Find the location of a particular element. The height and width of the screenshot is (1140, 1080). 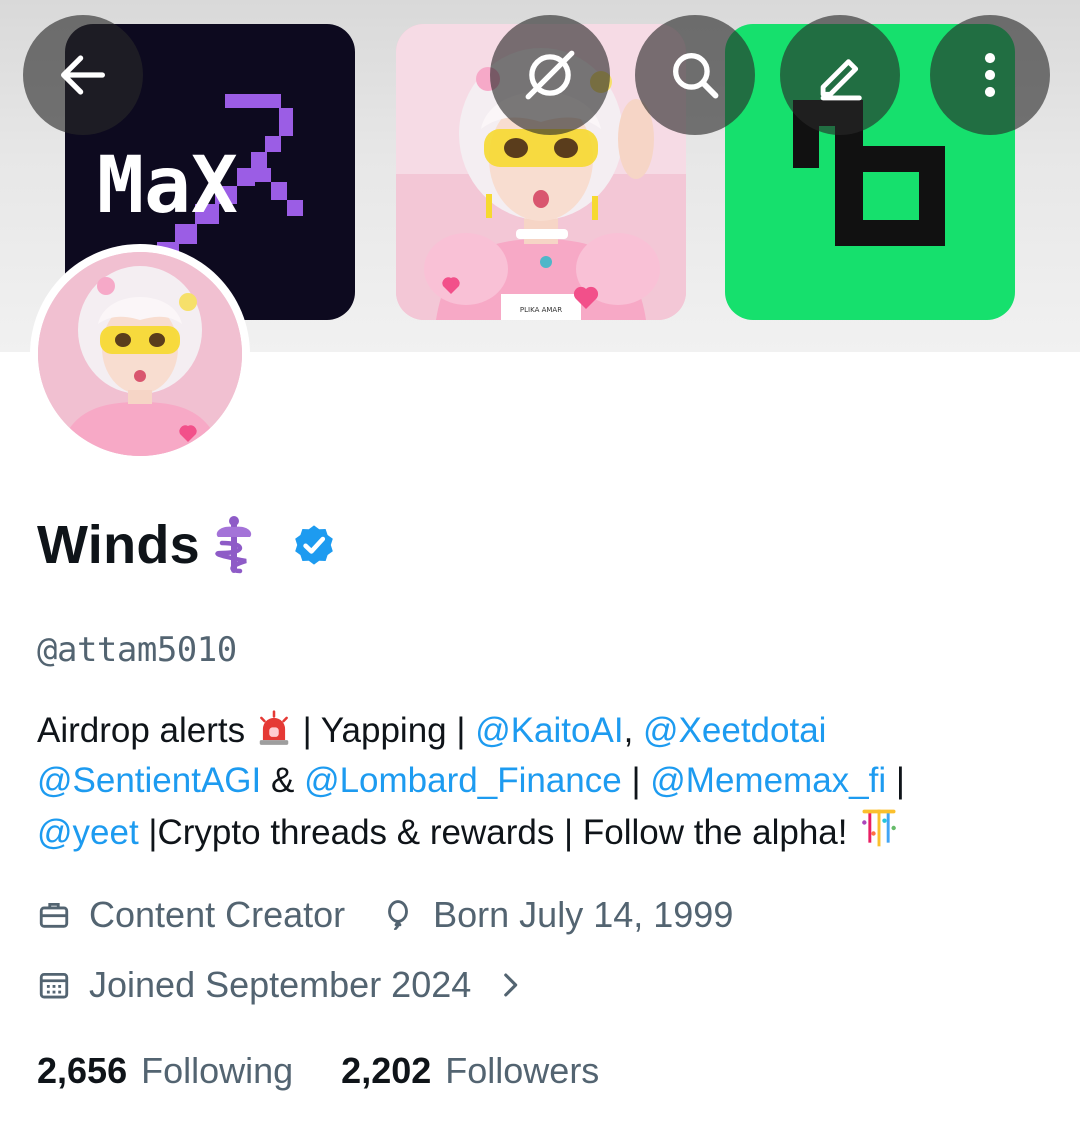

more-options-button is located at coordinates (990, 75).